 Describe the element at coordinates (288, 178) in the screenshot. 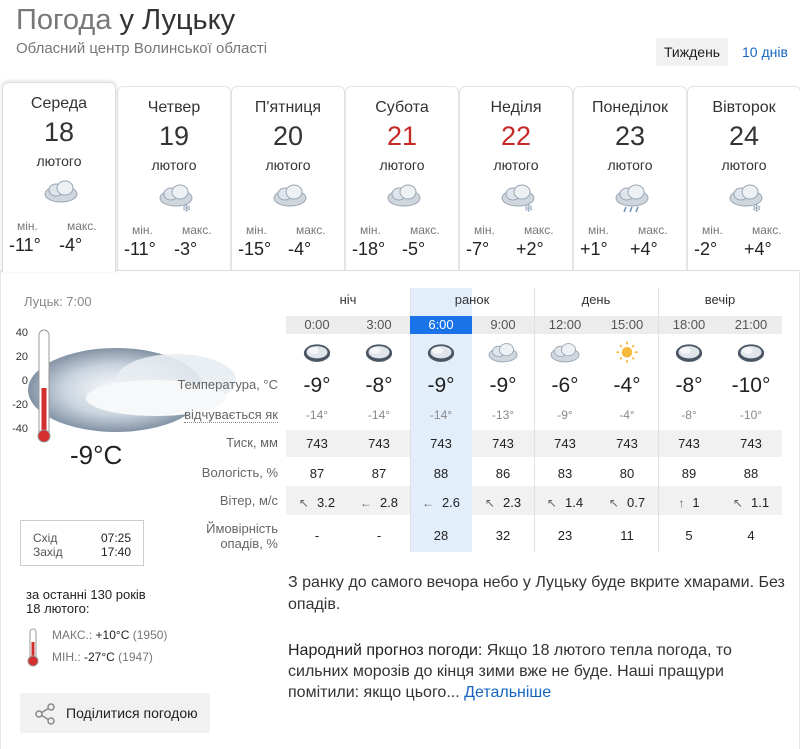

I see `day-tab-20: П'ятниця 20 лютого мін. макс. -15° -4°` at that location.